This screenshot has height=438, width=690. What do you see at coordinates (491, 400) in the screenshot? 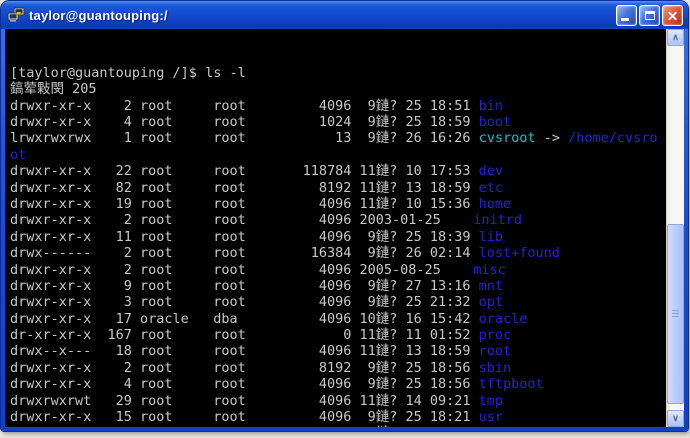
I see `file-name: tmp` at bounding box center [491, 400].